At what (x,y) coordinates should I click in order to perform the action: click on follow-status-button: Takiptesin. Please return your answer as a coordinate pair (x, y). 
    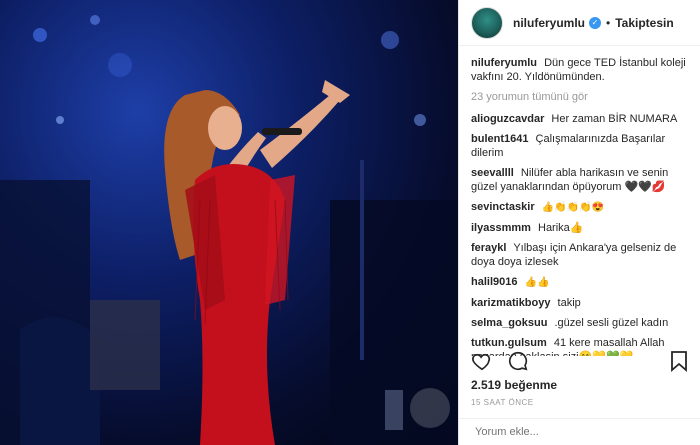
    Looking at the image, I should click on (644, 23).